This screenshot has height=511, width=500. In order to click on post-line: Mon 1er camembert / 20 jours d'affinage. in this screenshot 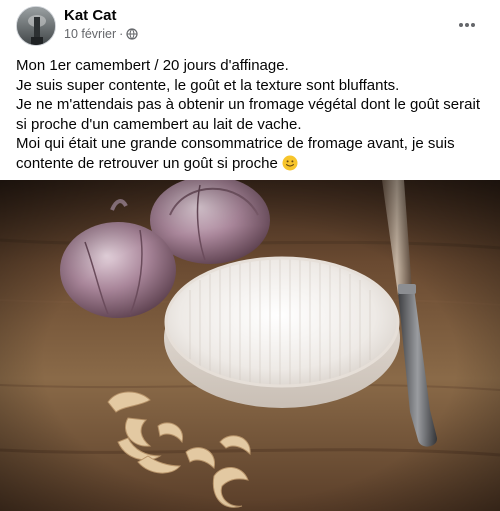, I will do `click(152, 65)`.